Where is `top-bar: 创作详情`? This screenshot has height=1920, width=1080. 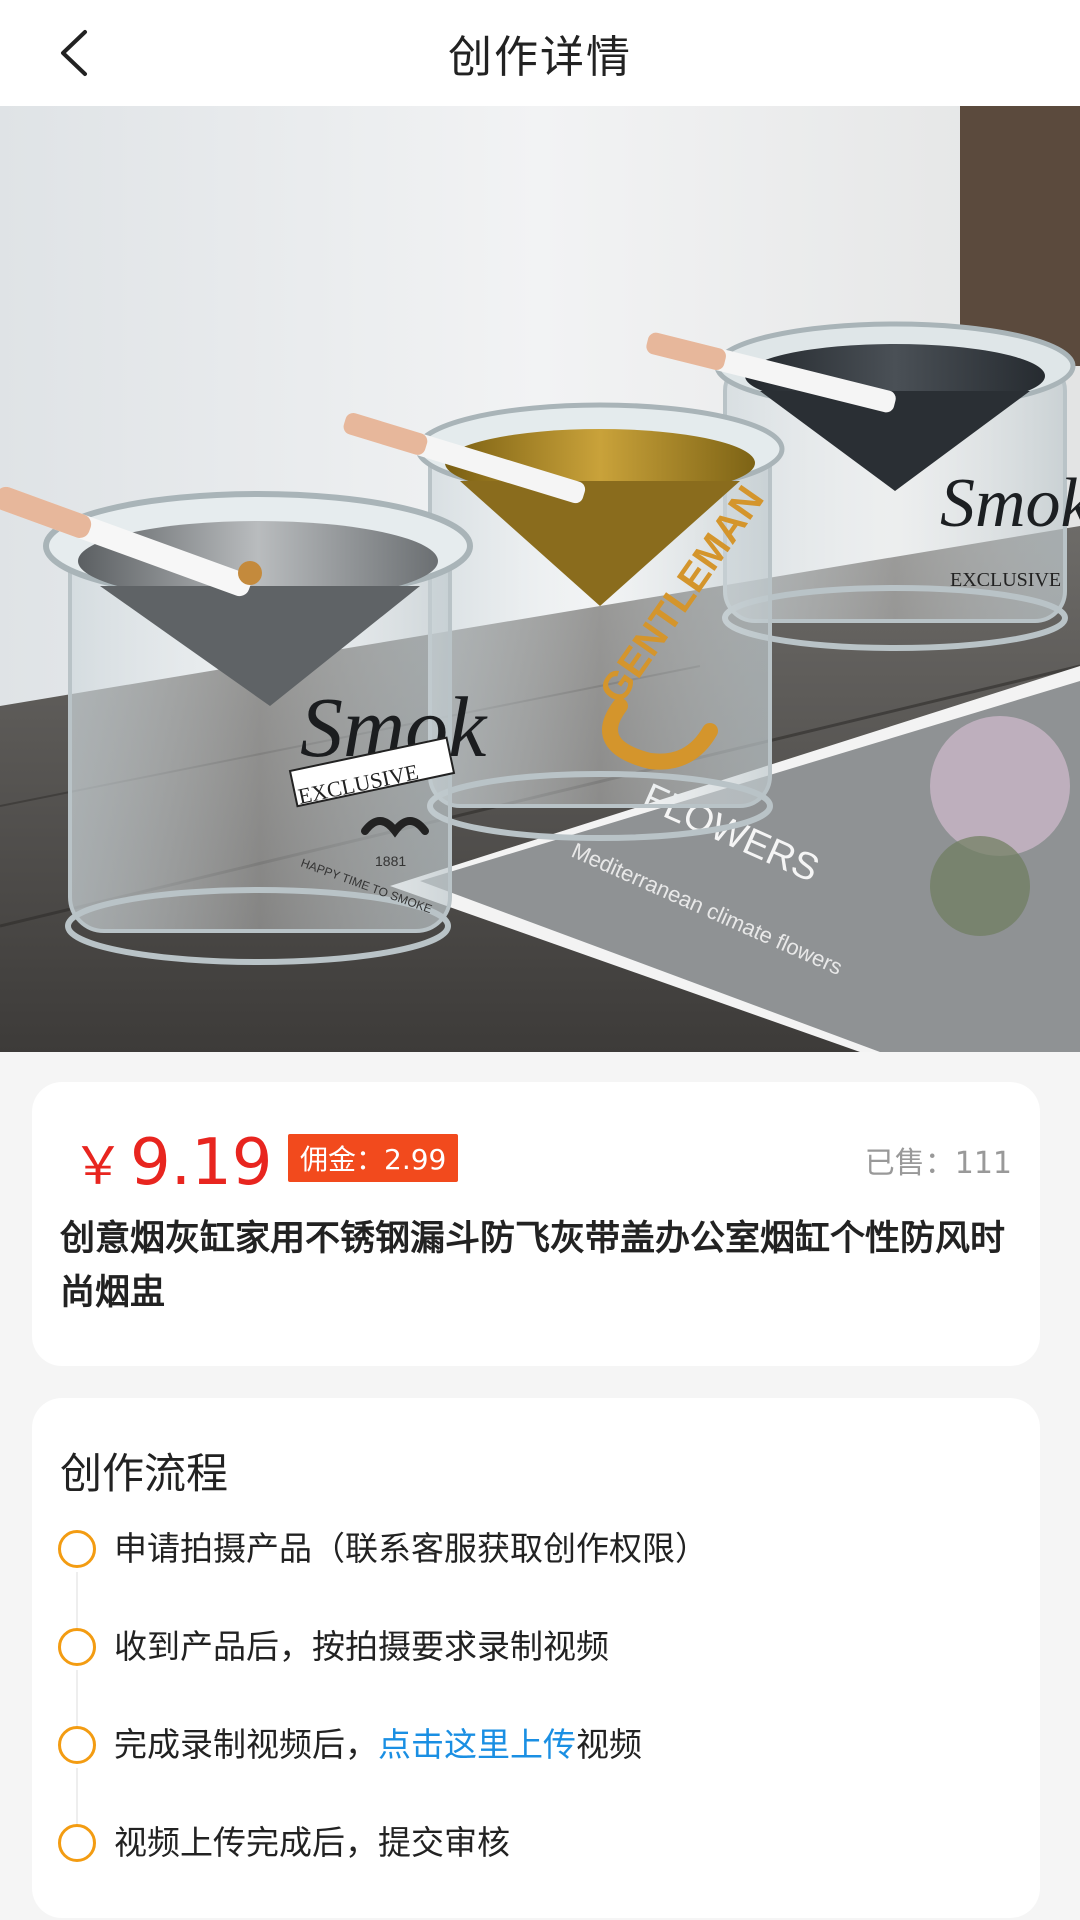
top-bar: 创作详情 is located at coordinates (540, 53).